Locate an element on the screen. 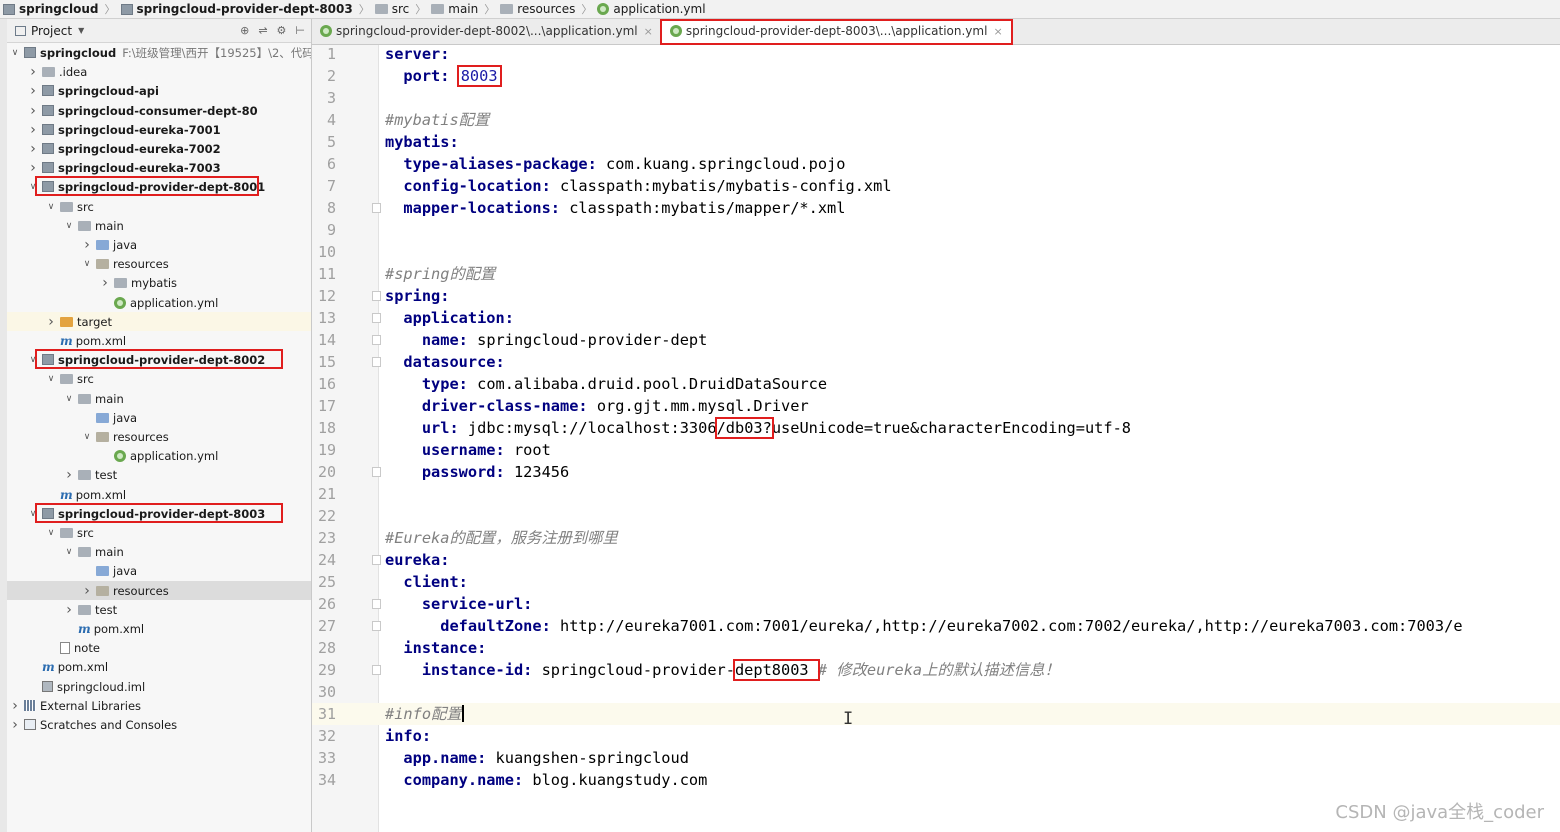 The height and width of the screenshot is (832, 1560). tree-item: › mybatis is located at coordinates (159, 282).